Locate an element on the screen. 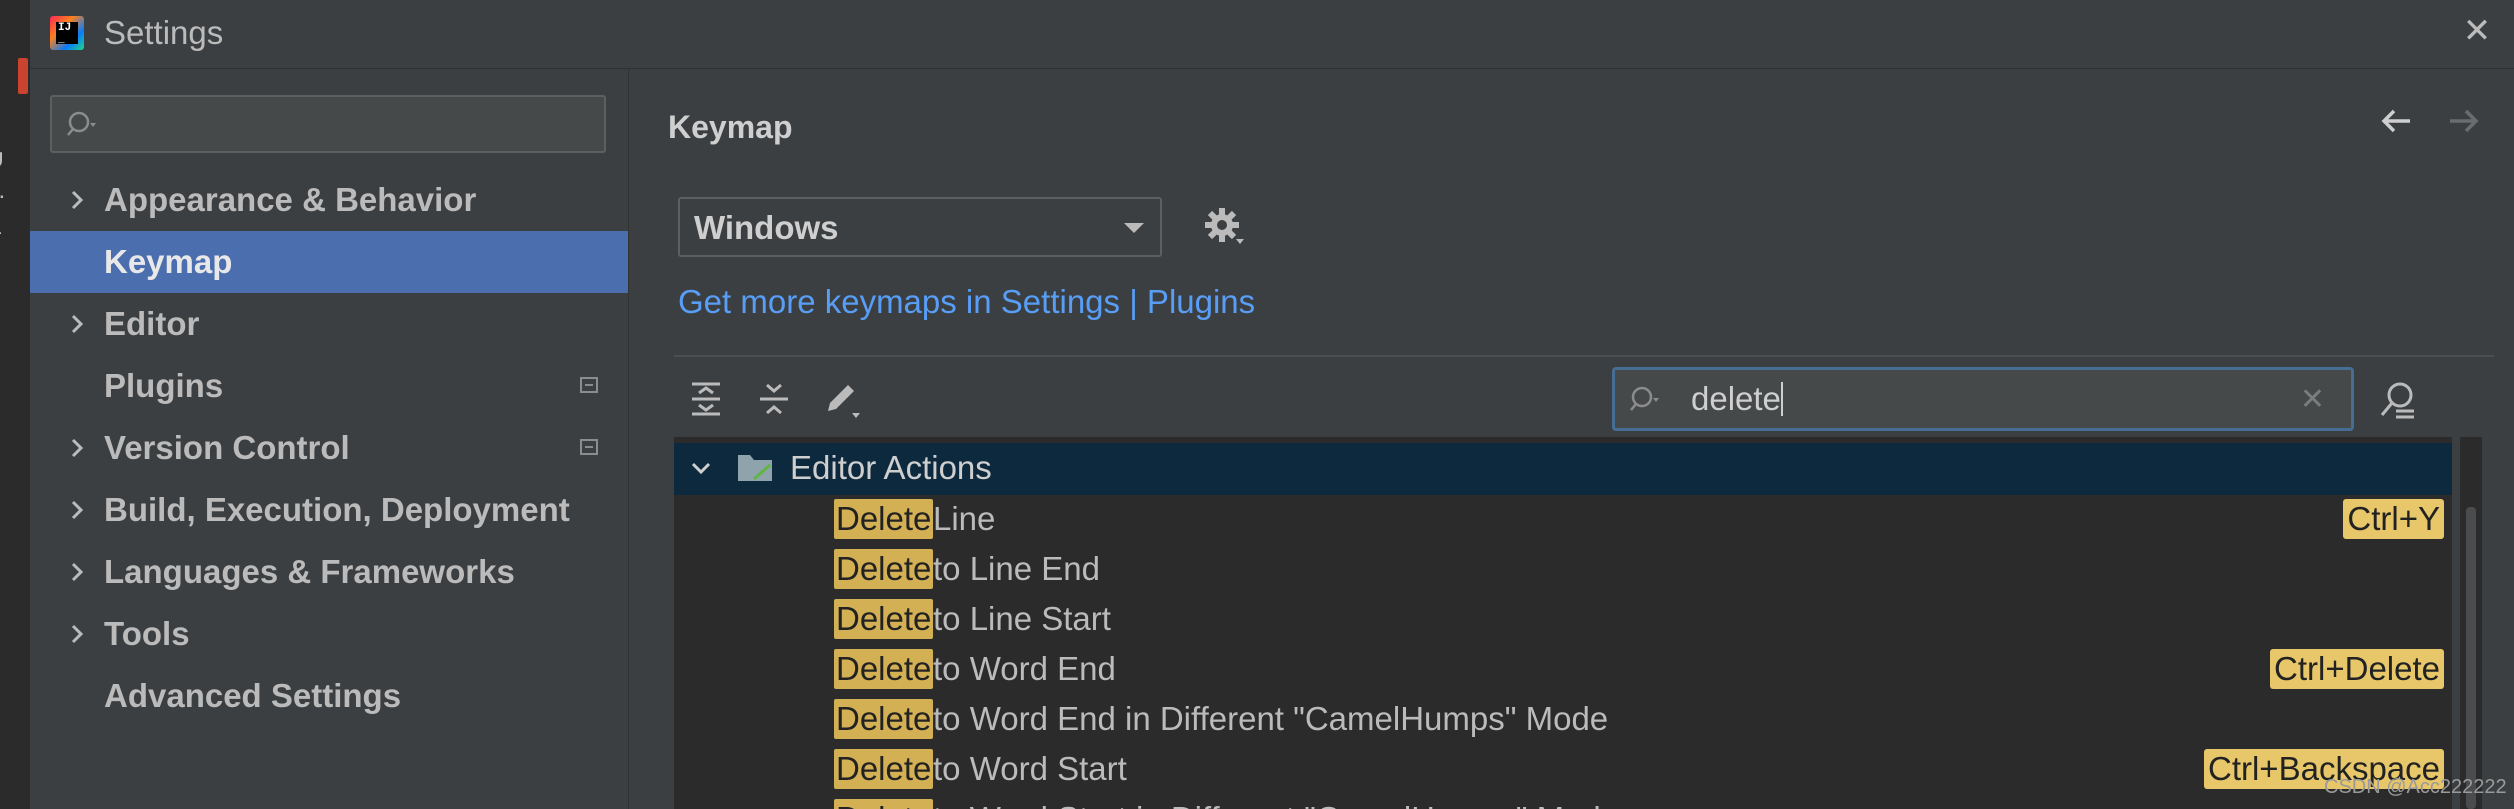 This screenshot has width=2514, height=809. watermark: CSDN @Acc222222 is located at coordinates (2415, 787).